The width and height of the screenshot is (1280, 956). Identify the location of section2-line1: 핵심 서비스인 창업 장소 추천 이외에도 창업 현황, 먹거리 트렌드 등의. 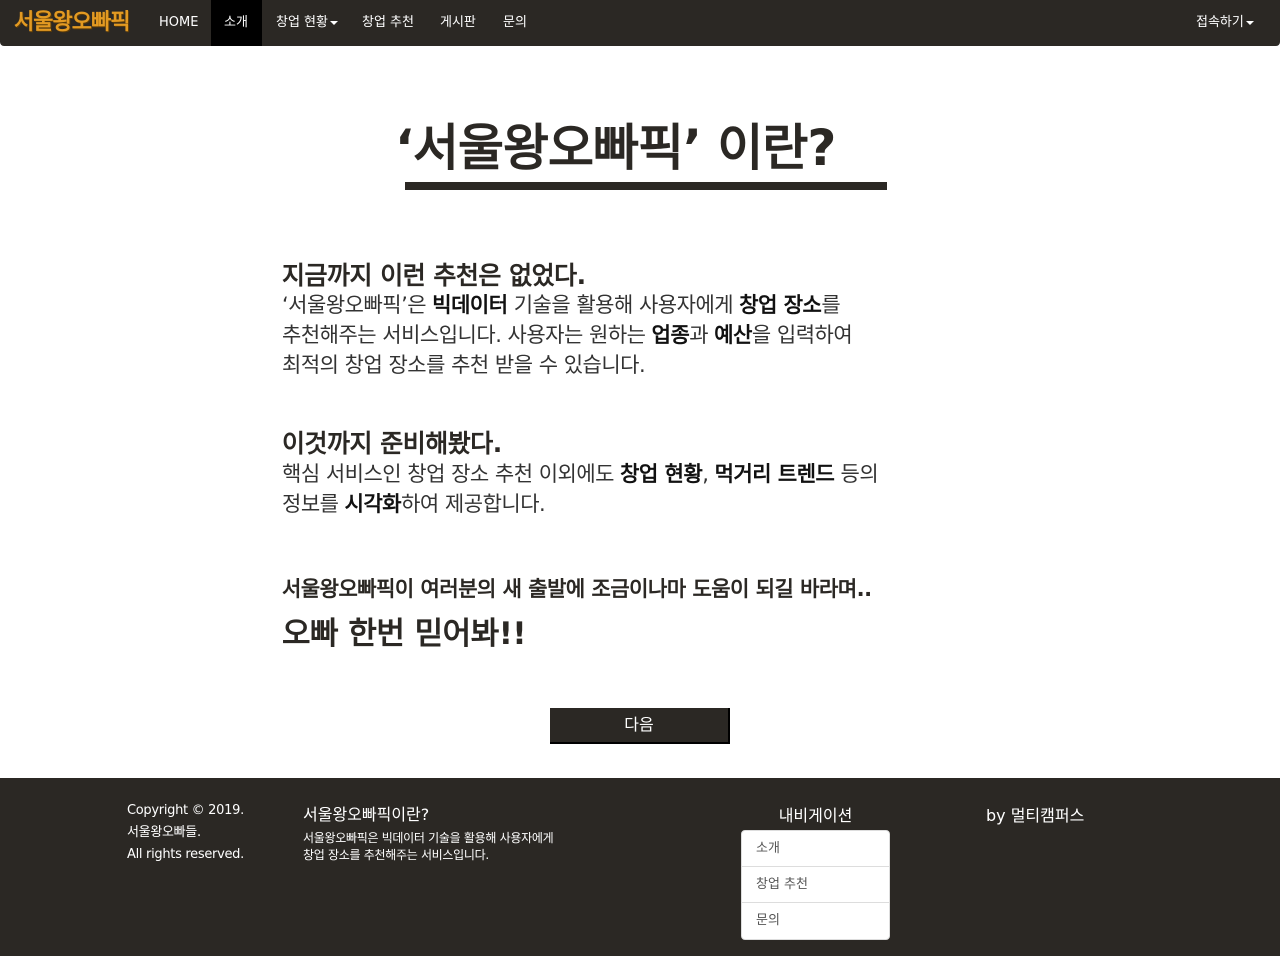
(580, 474).